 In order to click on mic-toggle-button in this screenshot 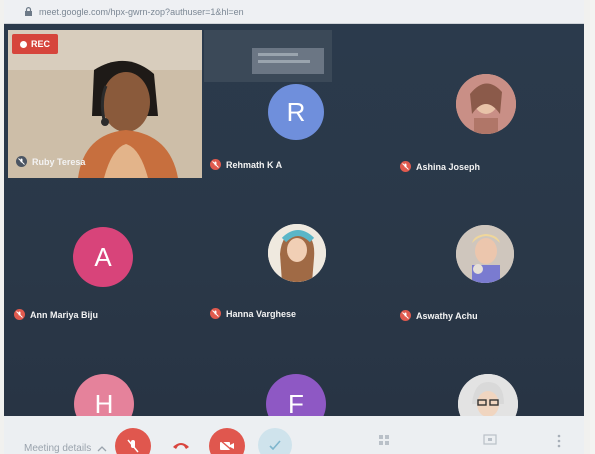, I will do `click(133, 441)`.